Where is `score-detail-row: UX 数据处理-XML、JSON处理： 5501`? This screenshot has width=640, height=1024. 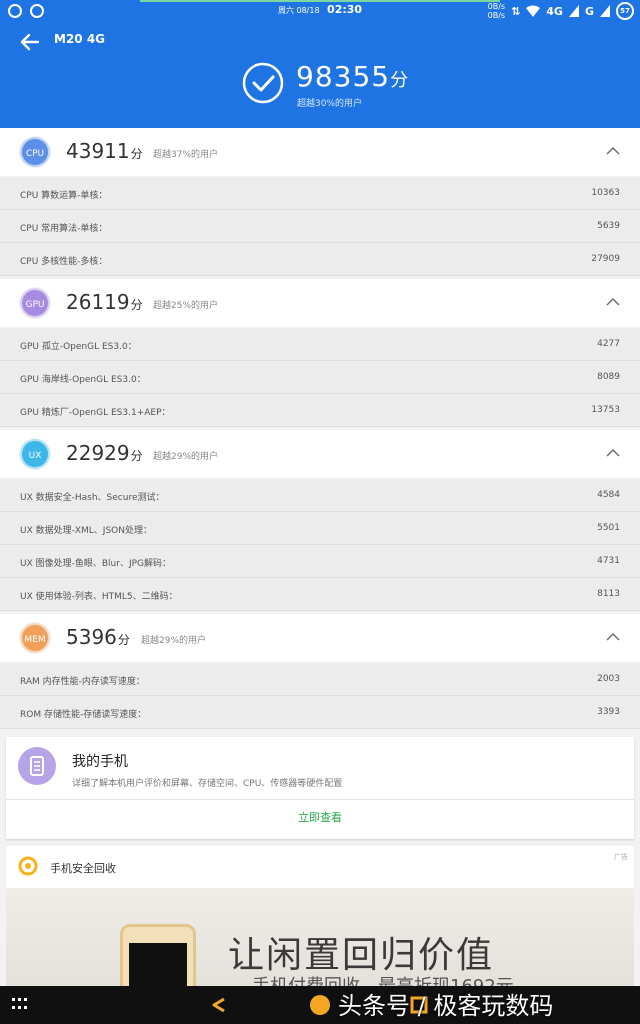 score-detail-row: UX 数据处理-XML、JSON处理： 5501 is located at coordinates (320, 528).